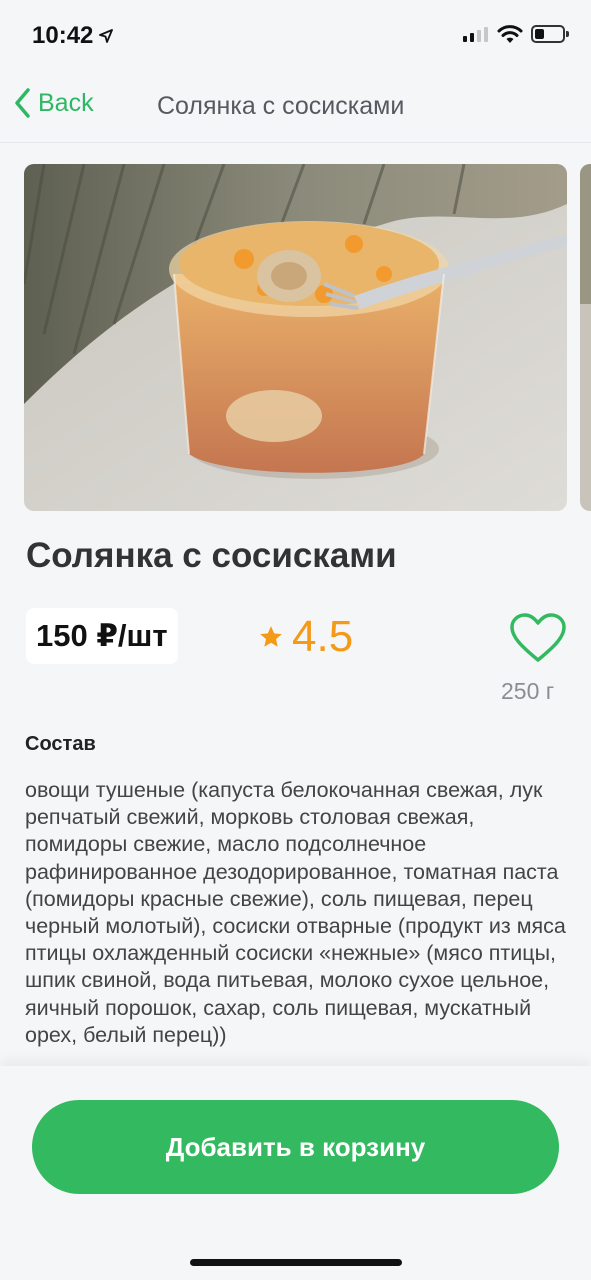 The width and height of the screenshot is (591, 1280). I want to click on status-time: 10:42, so click(73, 36).